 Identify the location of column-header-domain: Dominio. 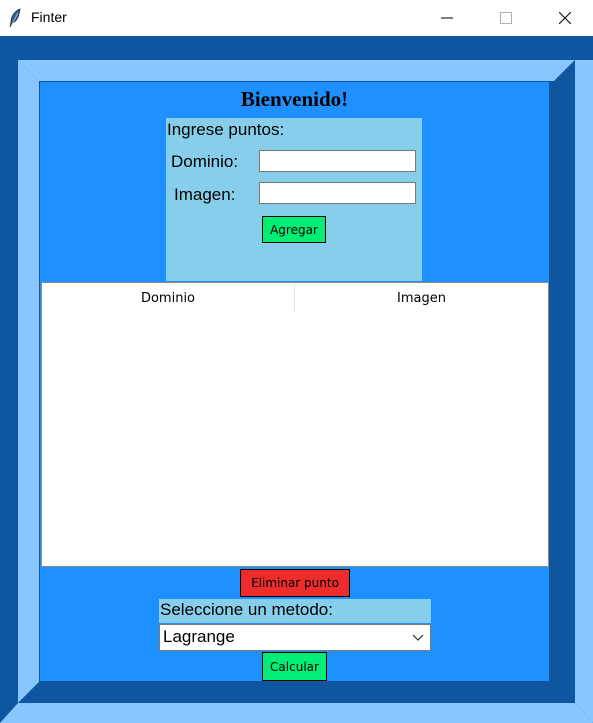
(168, 298).